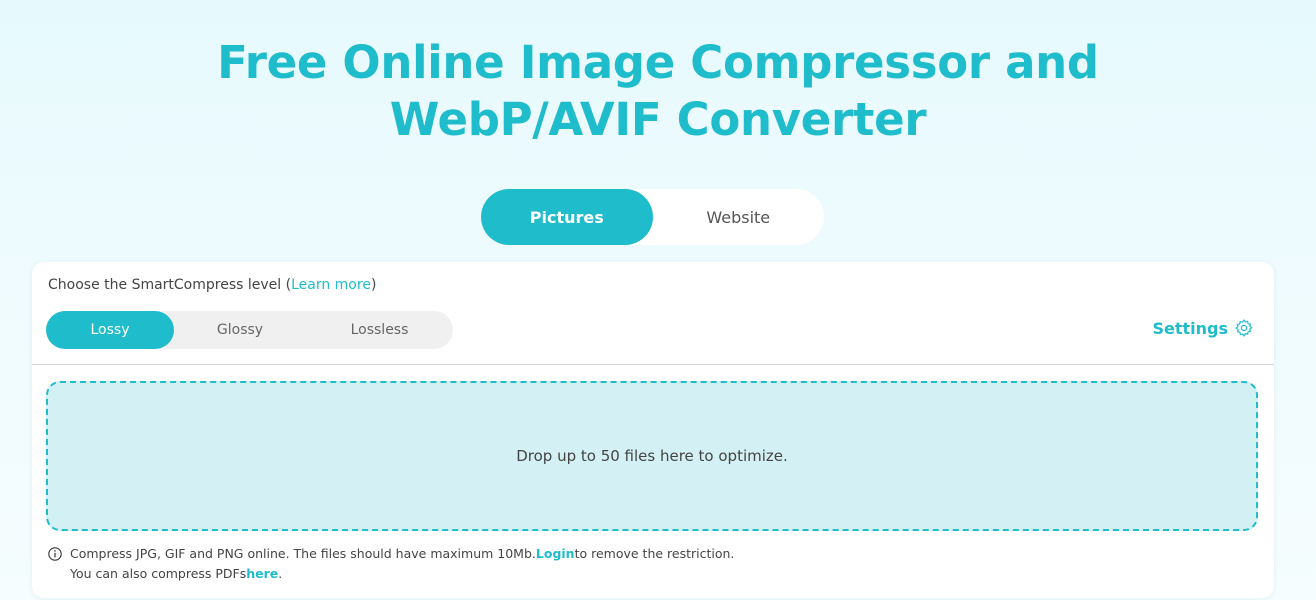 The image size is (1316, 600). I want to click on mode-toggle: Pictures Website, so click(652, 217).